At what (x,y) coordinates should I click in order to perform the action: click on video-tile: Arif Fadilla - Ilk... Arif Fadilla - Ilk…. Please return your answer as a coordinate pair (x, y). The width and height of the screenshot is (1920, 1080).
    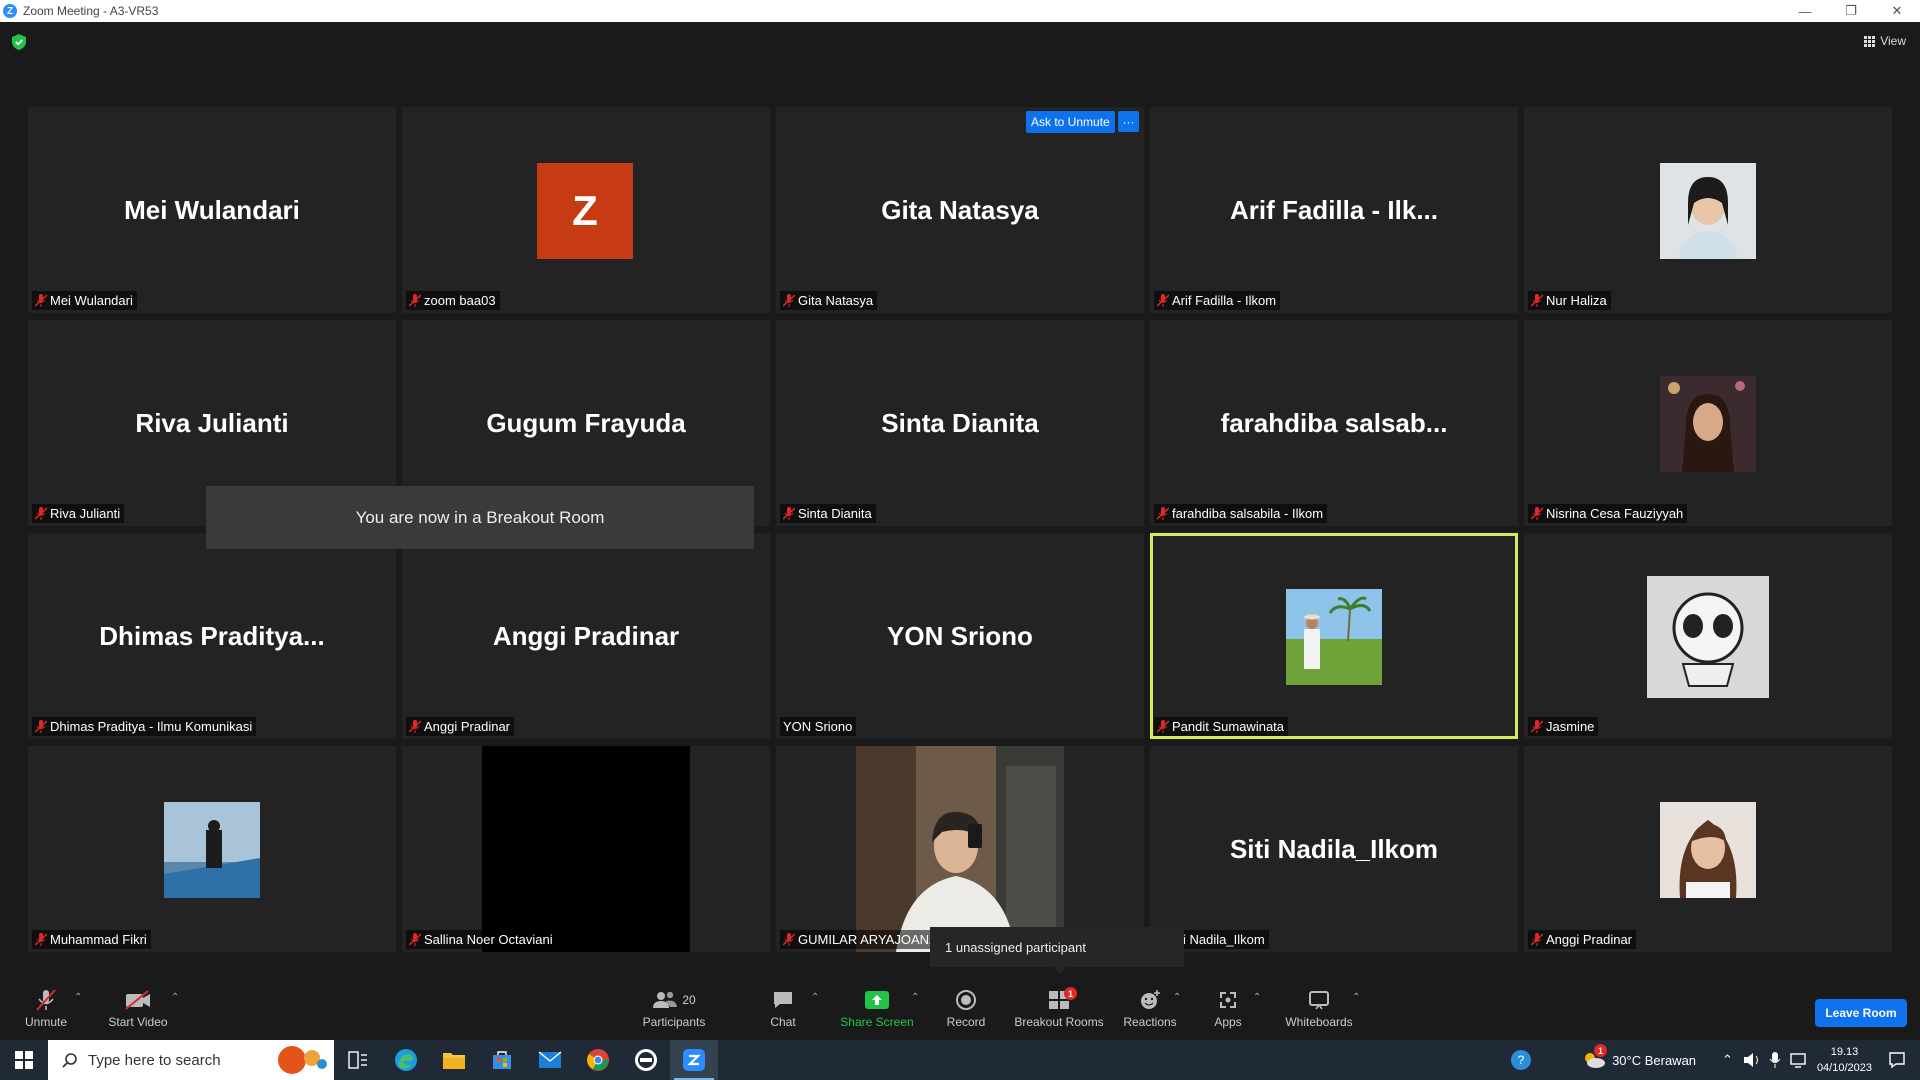
    Looking at the image, I should click on (1334, 210).